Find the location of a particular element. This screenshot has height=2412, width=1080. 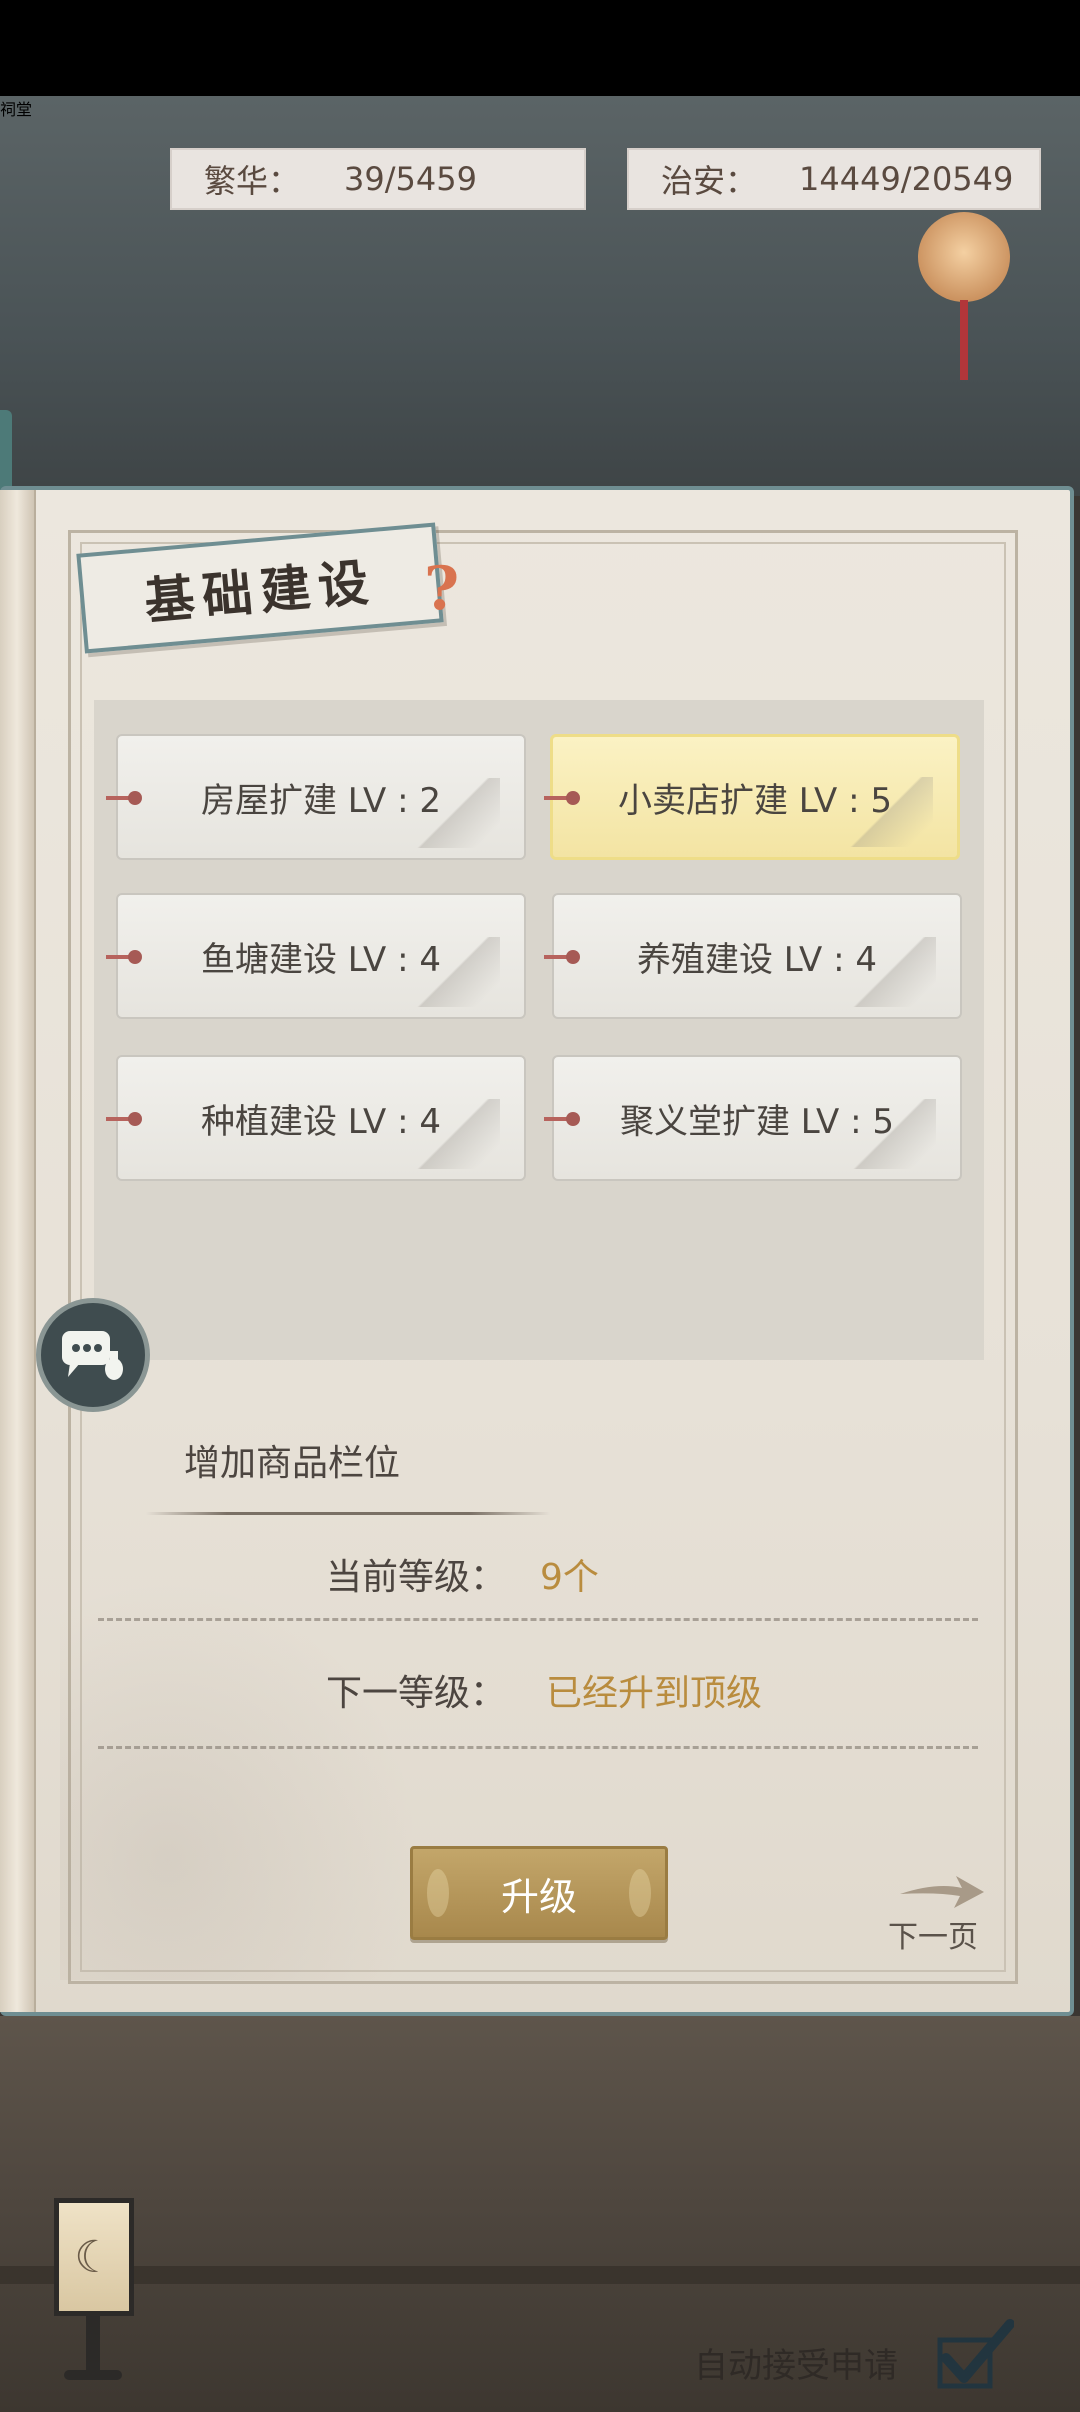

prosperity-stat: 繁华： 39/5459 is located at coordinates (378, 179).